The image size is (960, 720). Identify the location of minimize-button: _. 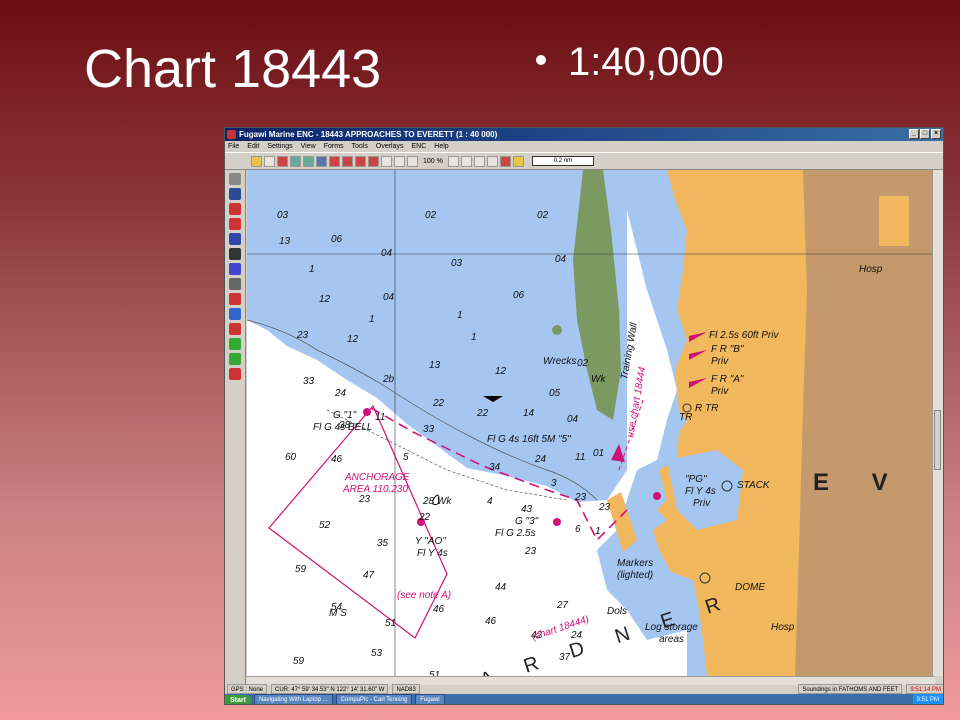
(914, 134).